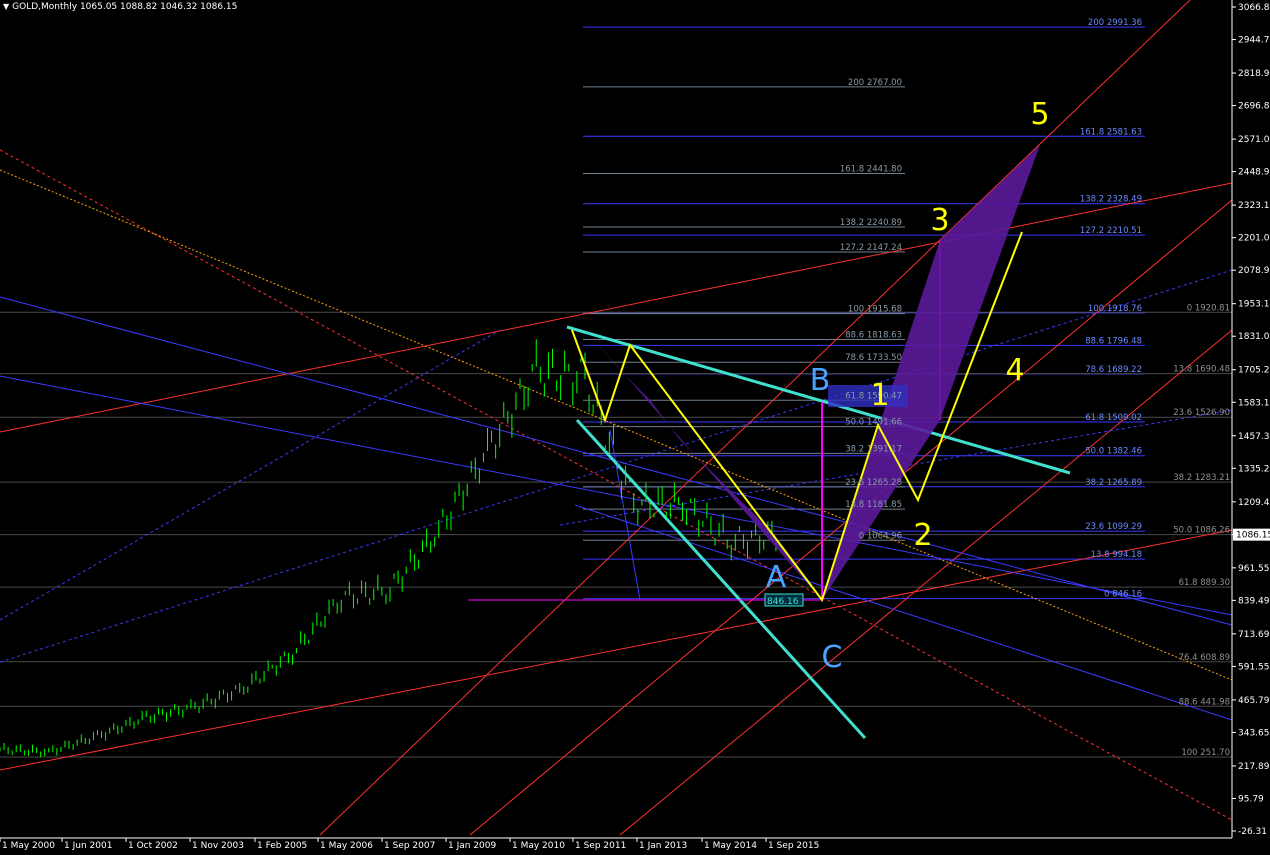 Image resolution: width=1270 pixels, height=855 pixels. What do you see at coordinates (922, 535) in the screenshot?
I see `wave-label-2: 2` at bounding box center [922, 535].